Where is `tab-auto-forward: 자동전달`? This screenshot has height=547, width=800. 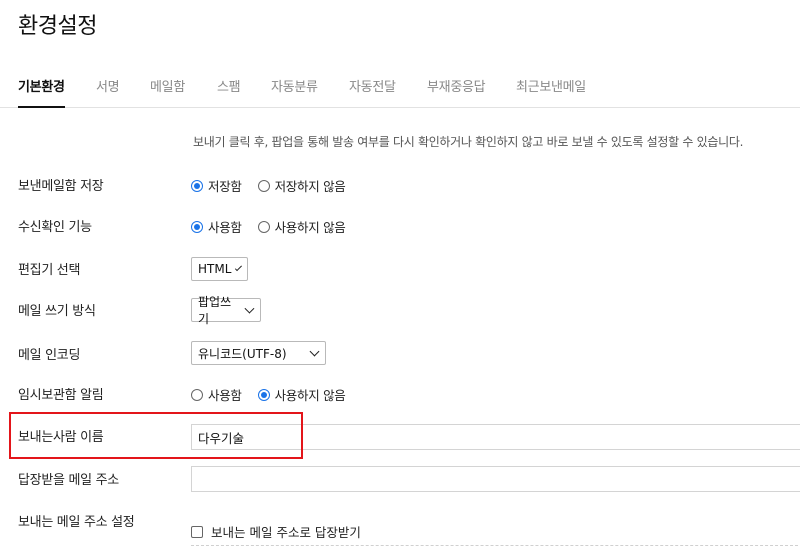 tab-auto-forward: 자동전달 is located at coordinates (372, 85).